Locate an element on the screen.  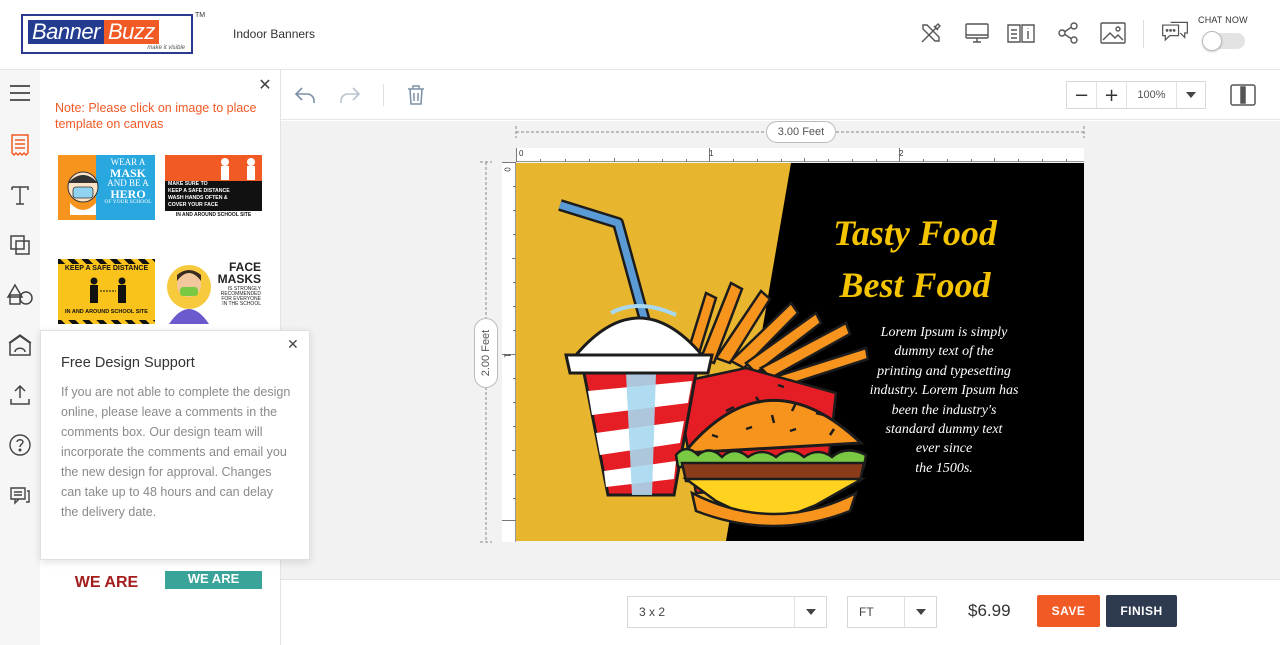
zoom-out-button: − is located at coordinates (1082, 95).